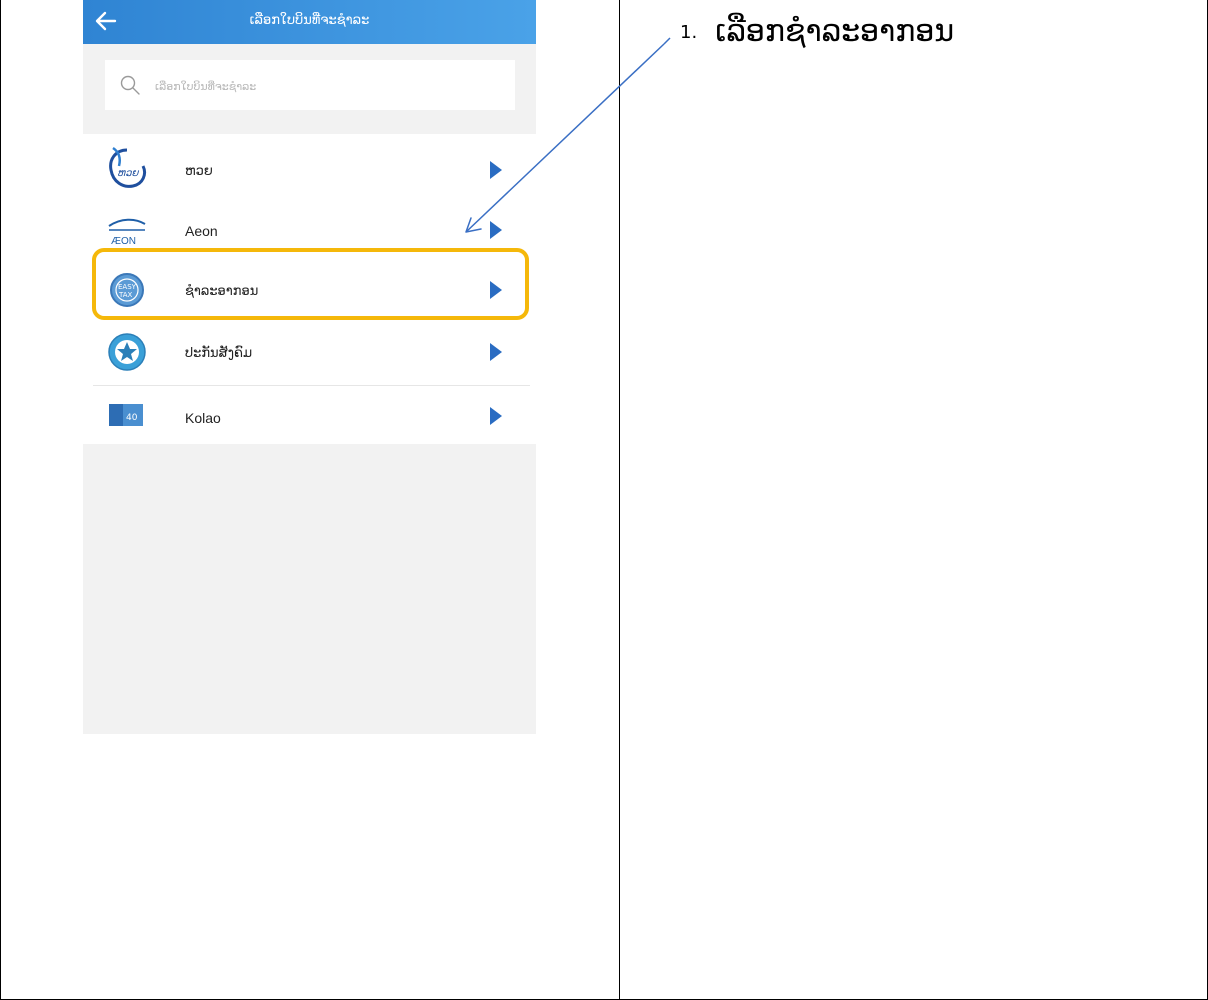  What do you see at coordinates (310, 284) in the screenshot?
I see `highlight-box` at bounding box center [310, 284].